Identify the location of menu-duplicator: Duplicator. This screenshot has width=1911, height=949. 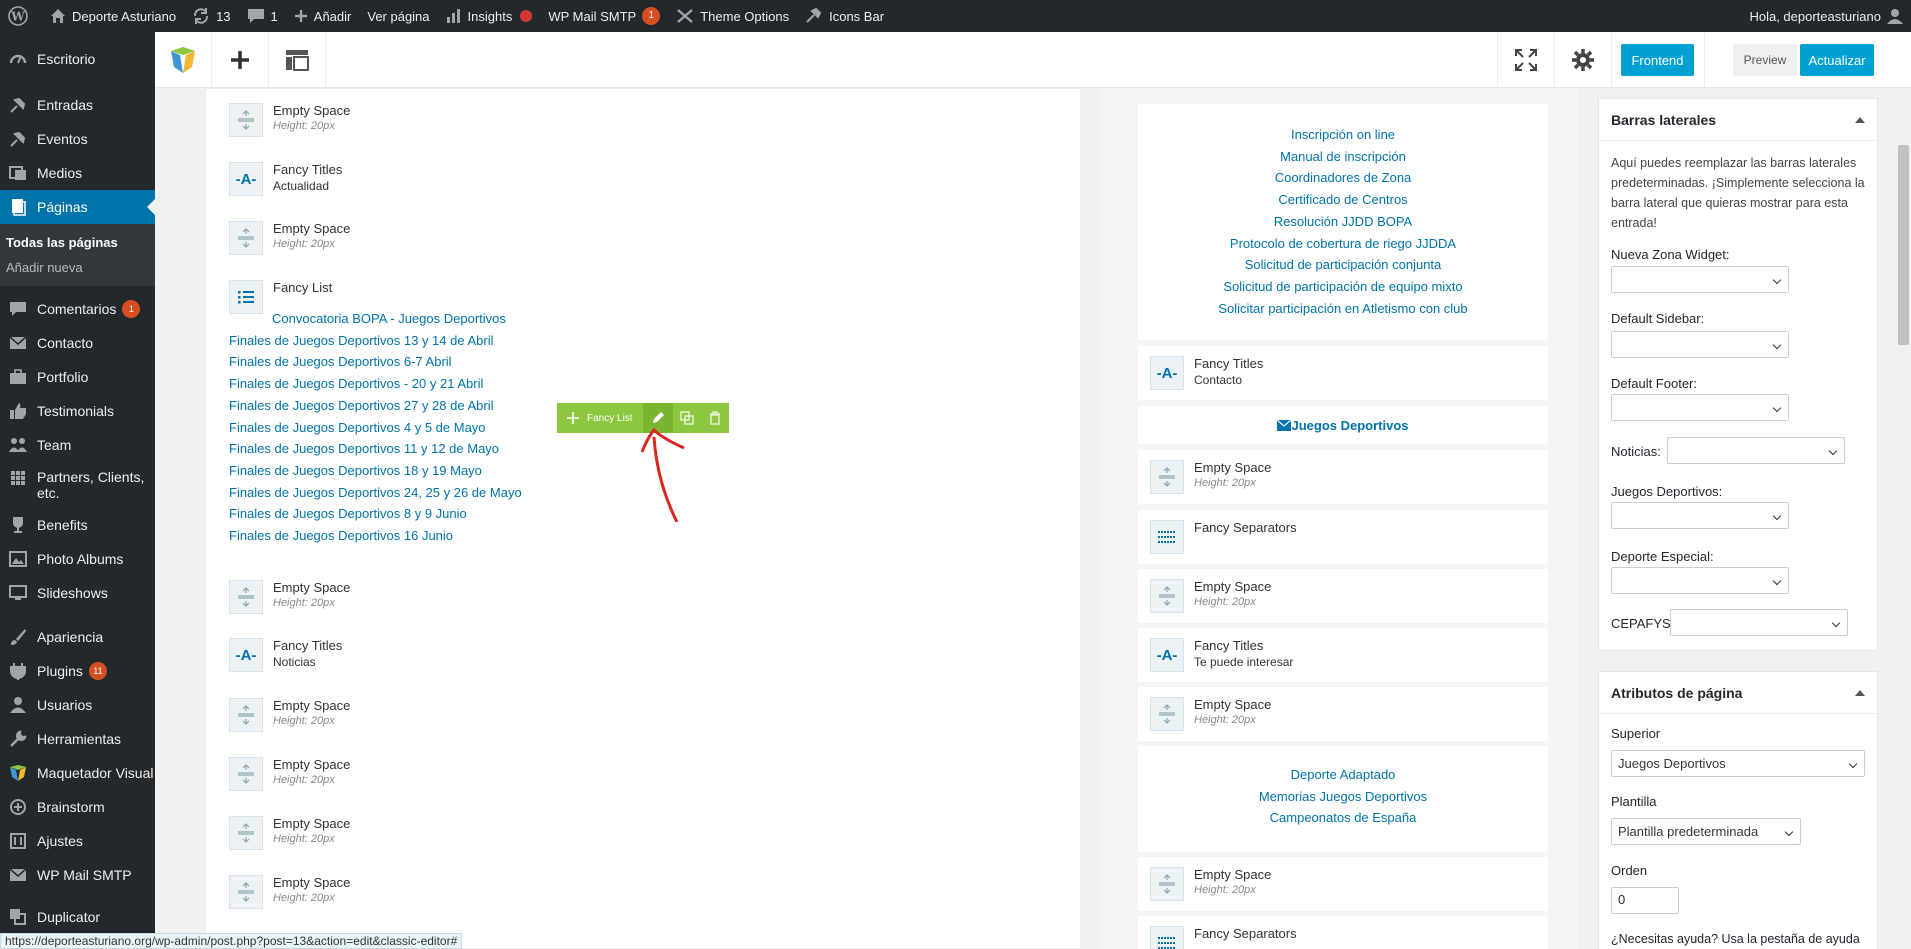
(77, 917).